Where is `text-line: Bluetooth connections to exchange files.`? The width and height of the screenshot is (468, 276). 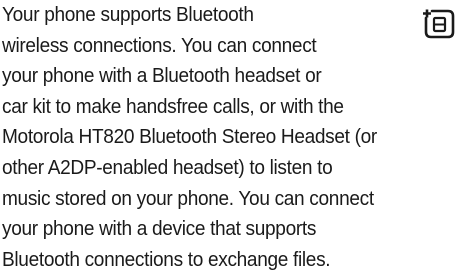
text-line: Bluetooth connections to exchange files. is located at coordinates (166, 259).